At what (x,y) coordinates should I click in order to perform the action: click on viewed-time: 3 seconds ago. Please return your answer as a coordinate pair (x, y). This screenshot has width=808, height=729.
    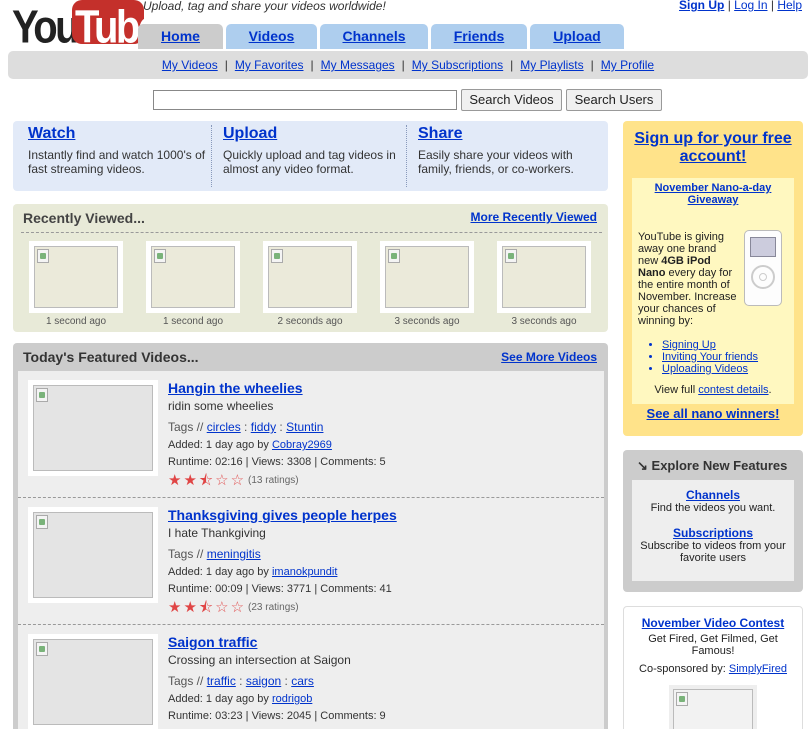
    Looking at the image, I should click on (427, 321).